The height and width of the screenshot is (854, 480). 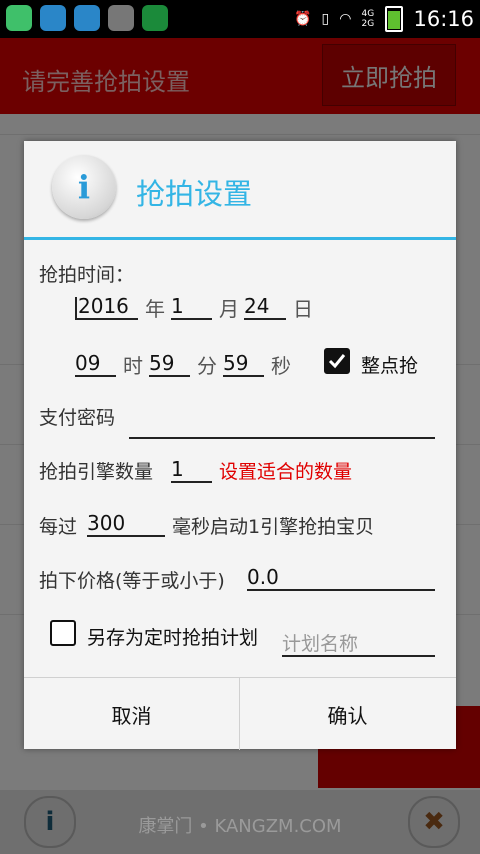 I want to click on security-icon, so click(x=155, y=18).